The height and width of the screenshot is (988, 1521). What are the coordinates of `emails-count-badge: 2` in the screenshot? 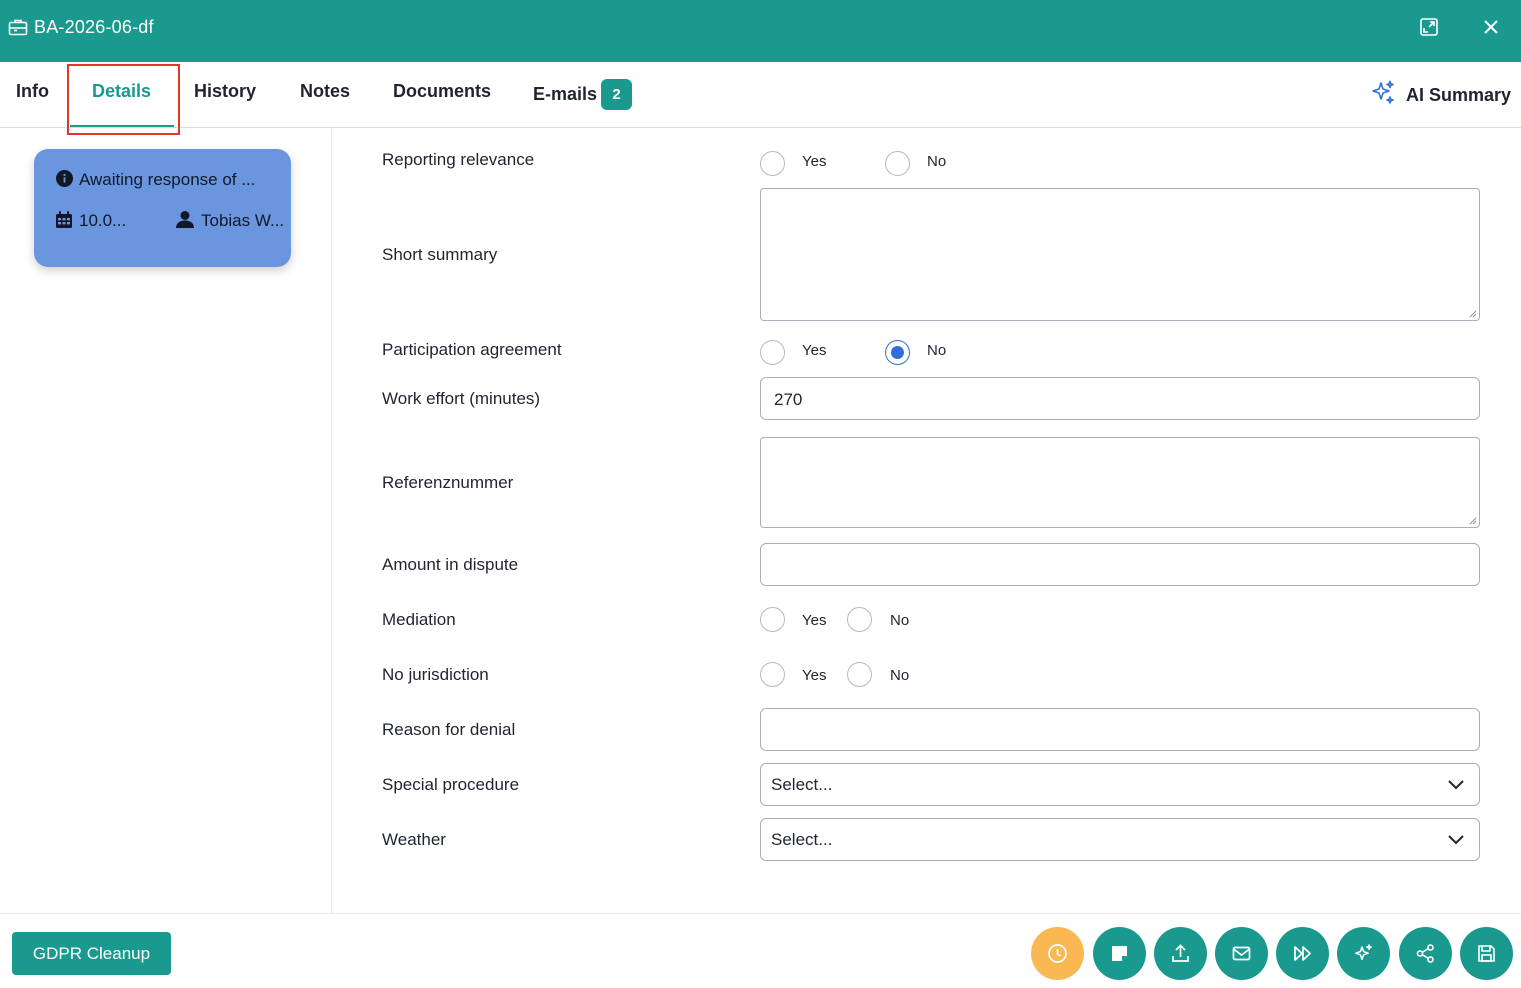 It's located at (616, 94).